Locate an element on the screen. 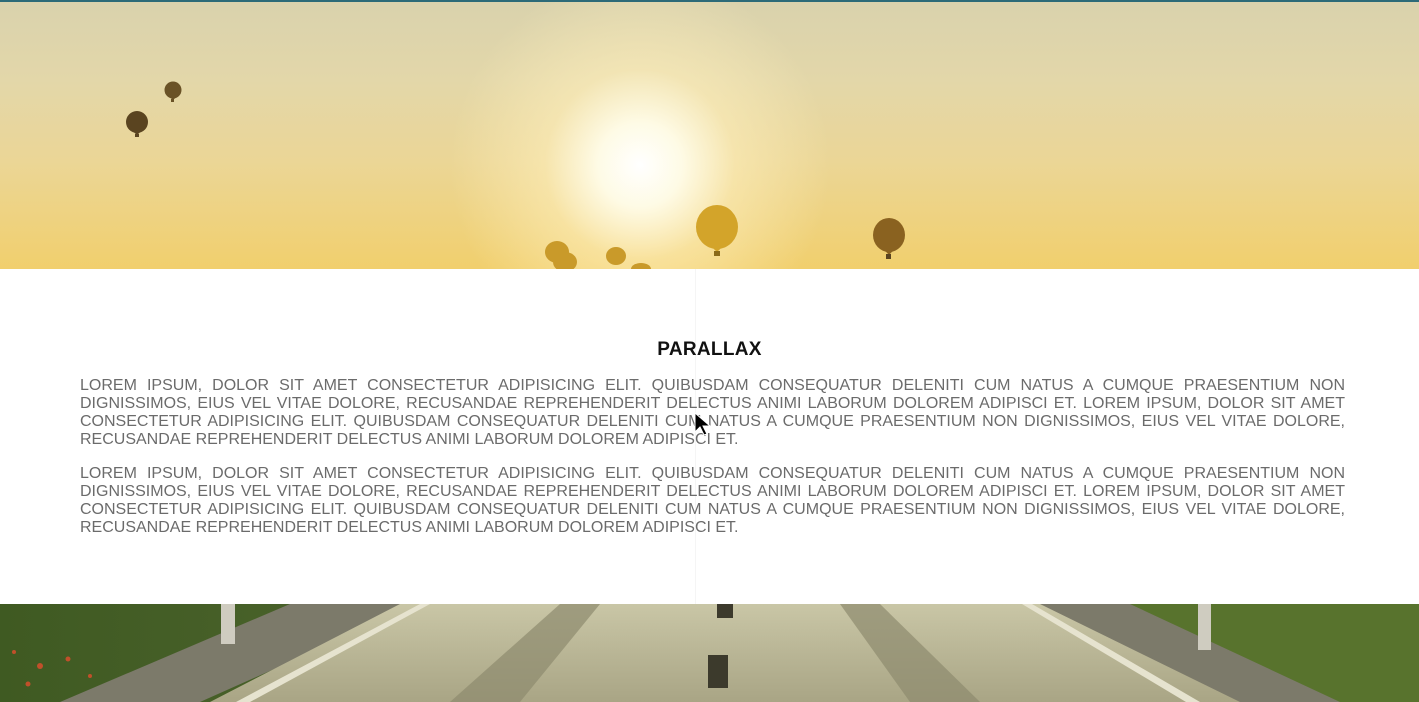 This screenshot has height=702, width=1419. section-title: PARALLAX is located at coordinates (709, 349).